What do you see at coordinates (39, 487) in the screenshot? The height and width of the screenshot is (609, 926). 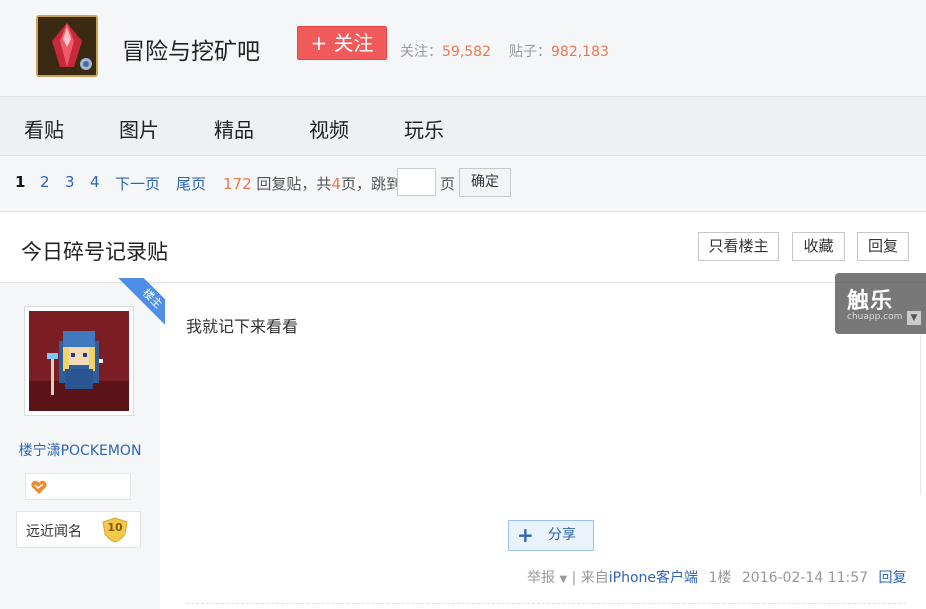 I see `heart-badge-icon` at bounding box center [39, 487].